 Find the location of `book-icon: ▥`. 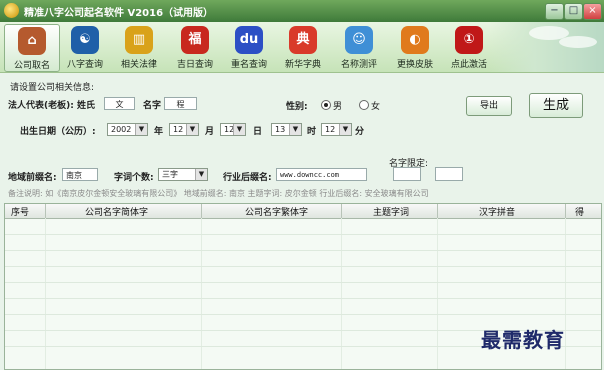

book-icon: ▥ is located at coordinates (139, 40).